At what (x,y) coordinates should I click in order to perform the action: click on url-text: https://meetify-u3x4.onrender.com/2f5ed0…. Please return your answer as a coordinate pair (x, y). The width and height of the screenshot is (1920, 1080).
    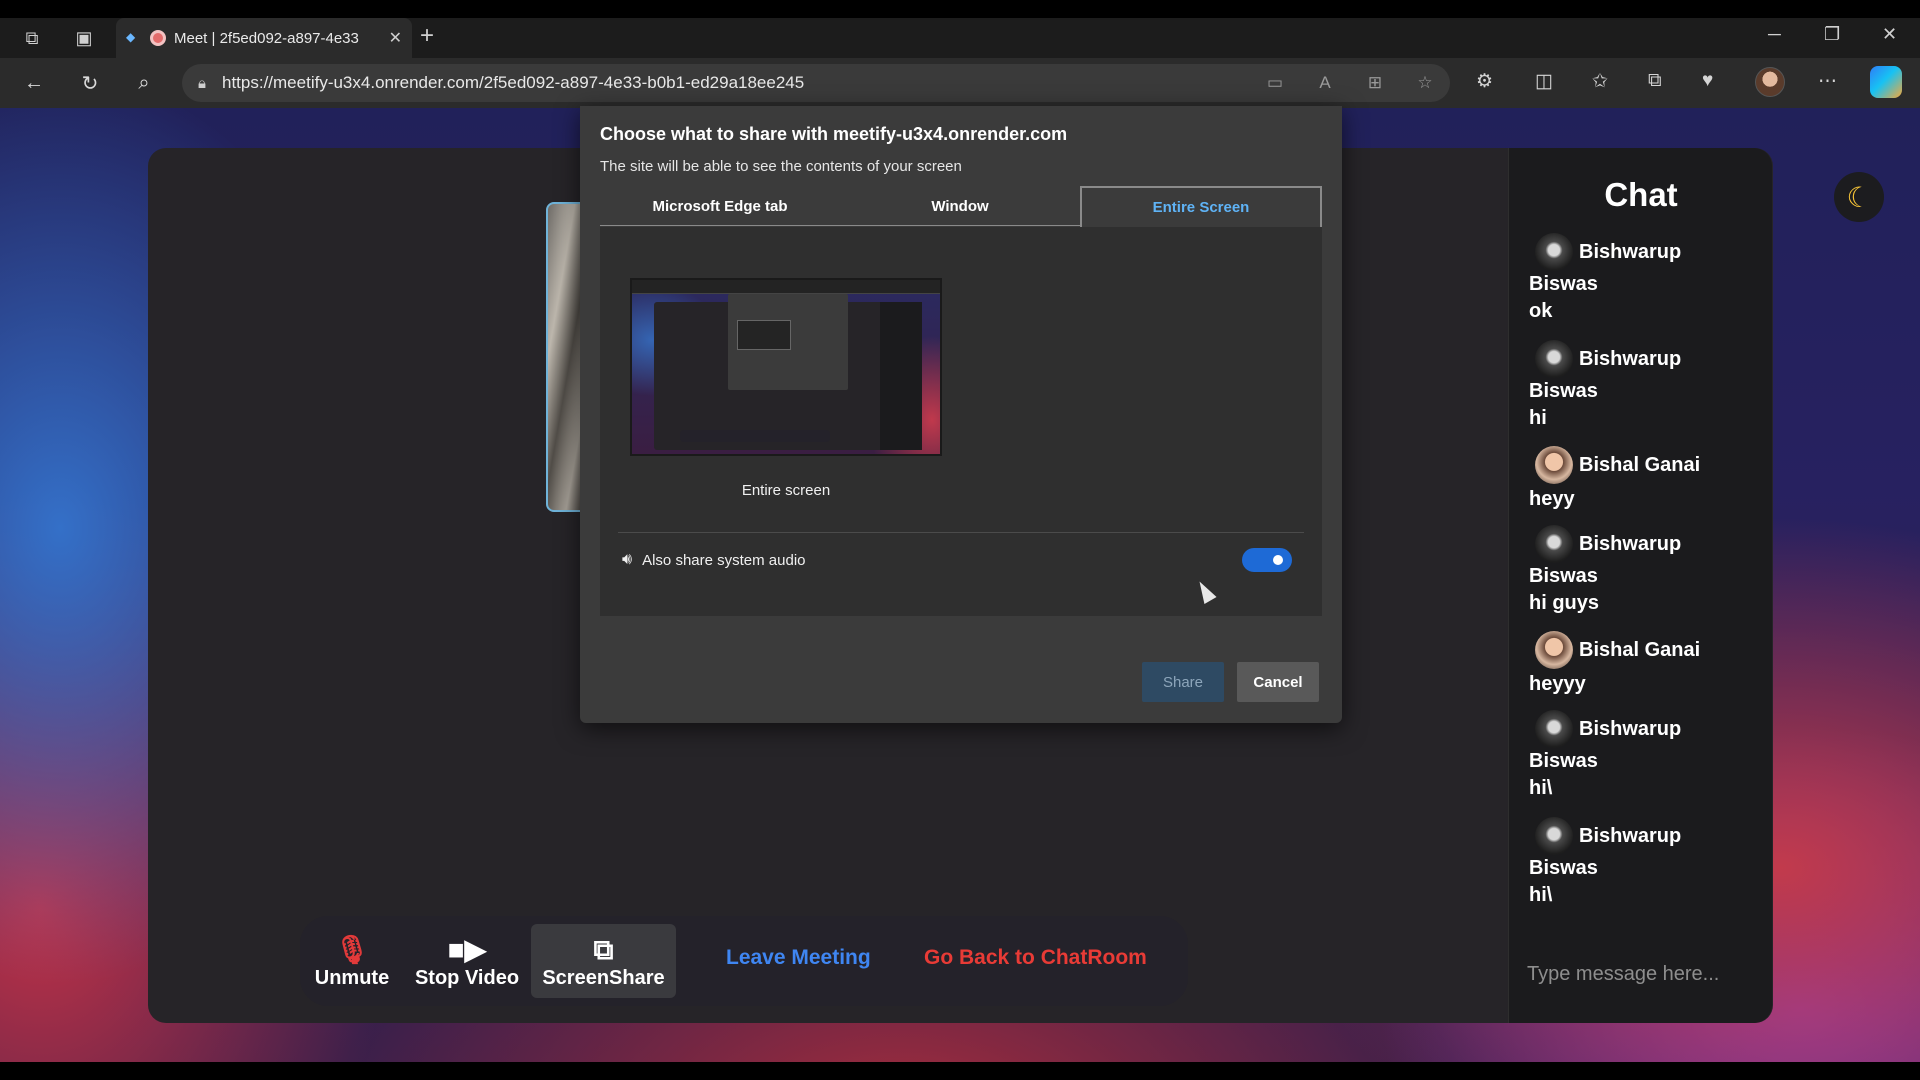
    Looking at the image, I should click on (513, 82).